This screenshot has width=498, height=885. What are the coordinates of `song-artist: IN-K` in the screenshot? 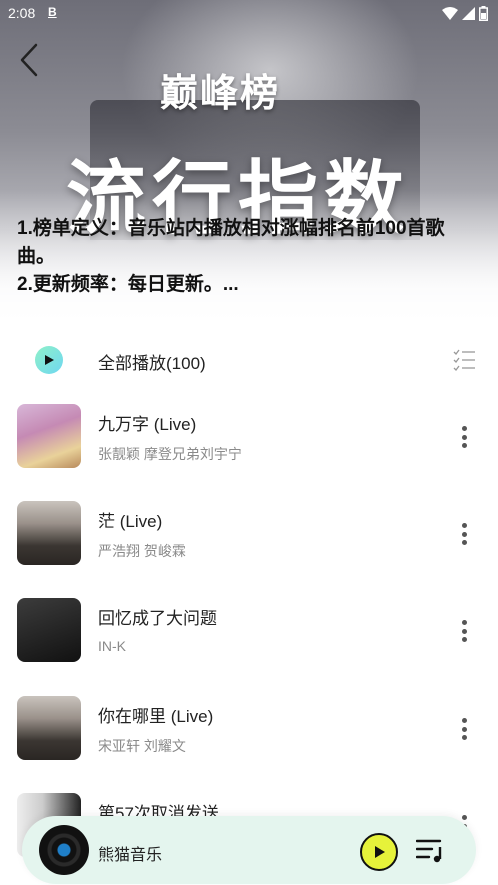 It's located at (112, 646).